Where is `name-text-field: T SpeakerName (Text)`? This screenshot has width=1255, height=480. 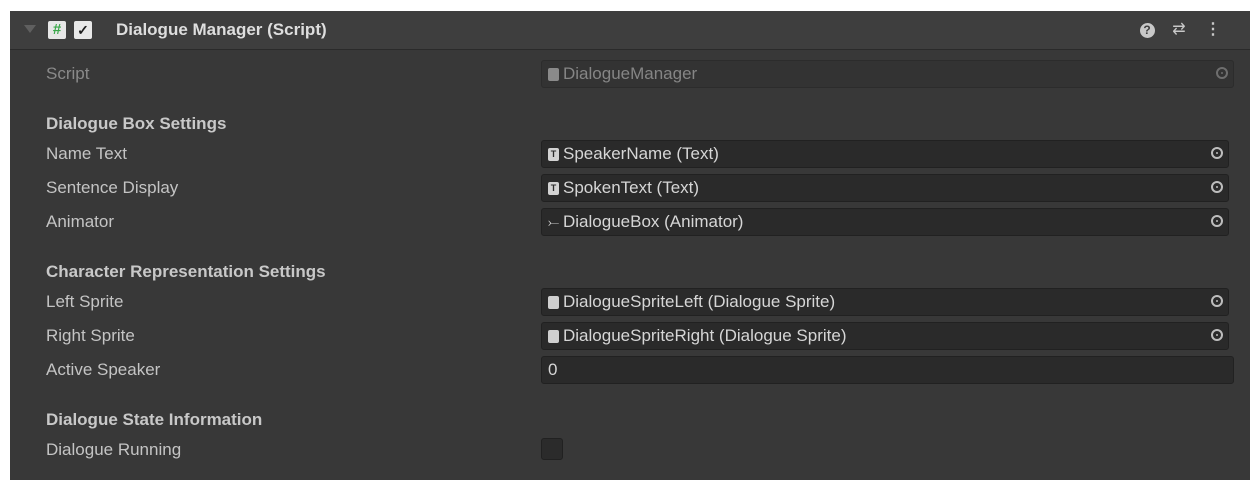 name-text-field: T SpeakerName (Text) is located at coordinates (885, 154).